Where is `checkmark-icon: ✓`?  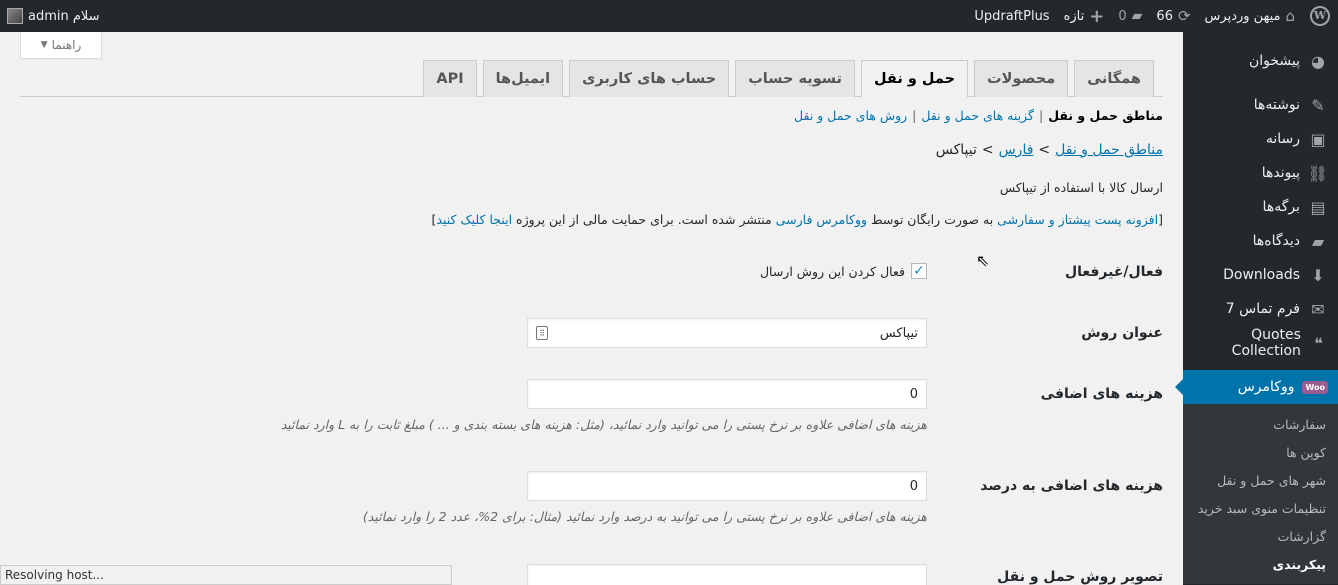 checkmark-icon: ✓ is located at coordinates (919, 271).